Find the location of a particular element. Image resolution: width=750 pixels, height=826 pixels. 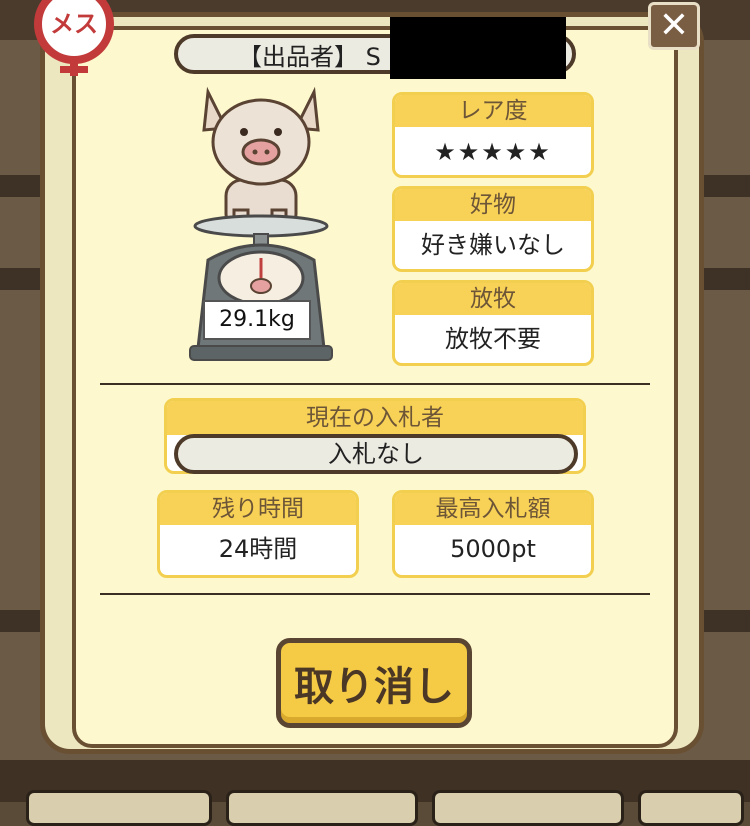

highest-bid-value: 5000pt is located at coordinates (493, 549).